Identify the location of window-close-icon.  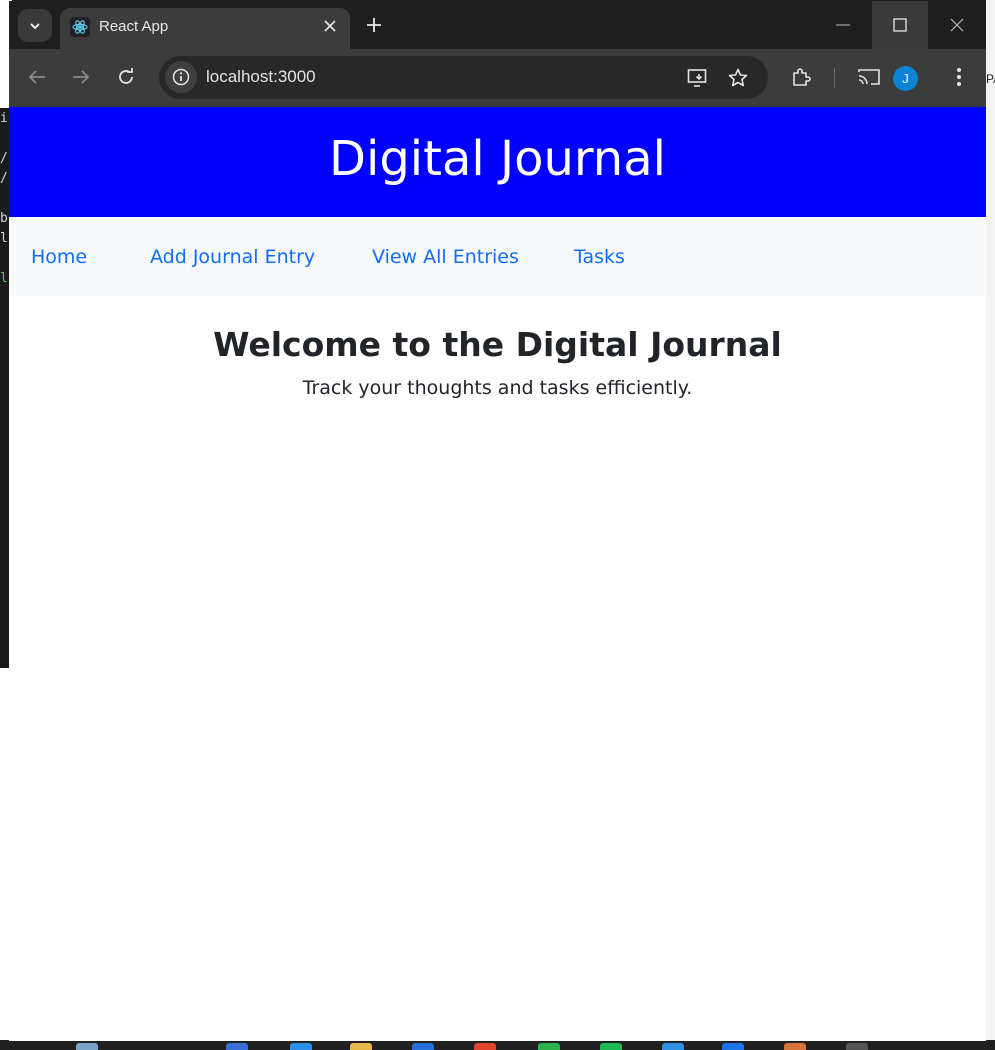
(957, 25).